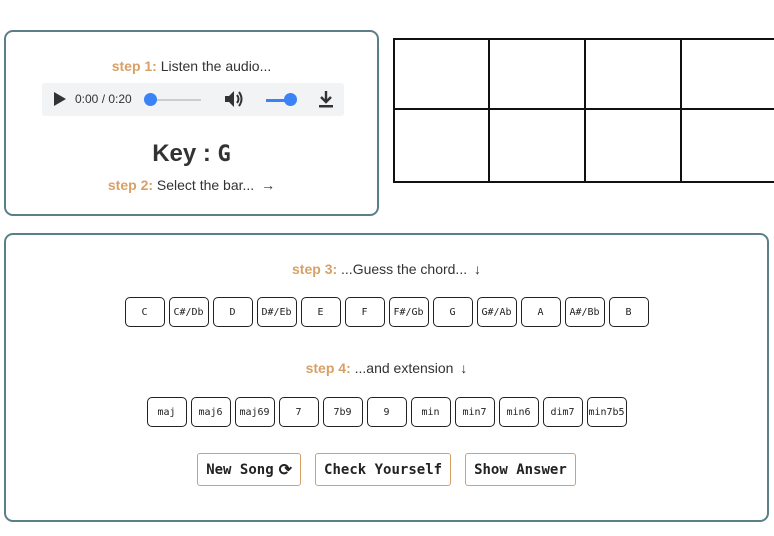 This screenshot has height=536, width=774. Describe the element at coordinates (430, 412) in the screenshot. I see `extension-button: min` at that location.